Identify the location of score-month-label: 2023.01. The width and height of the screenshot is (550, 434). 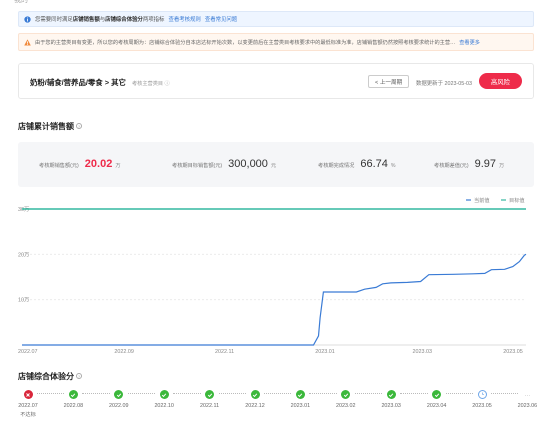
(300, 406).